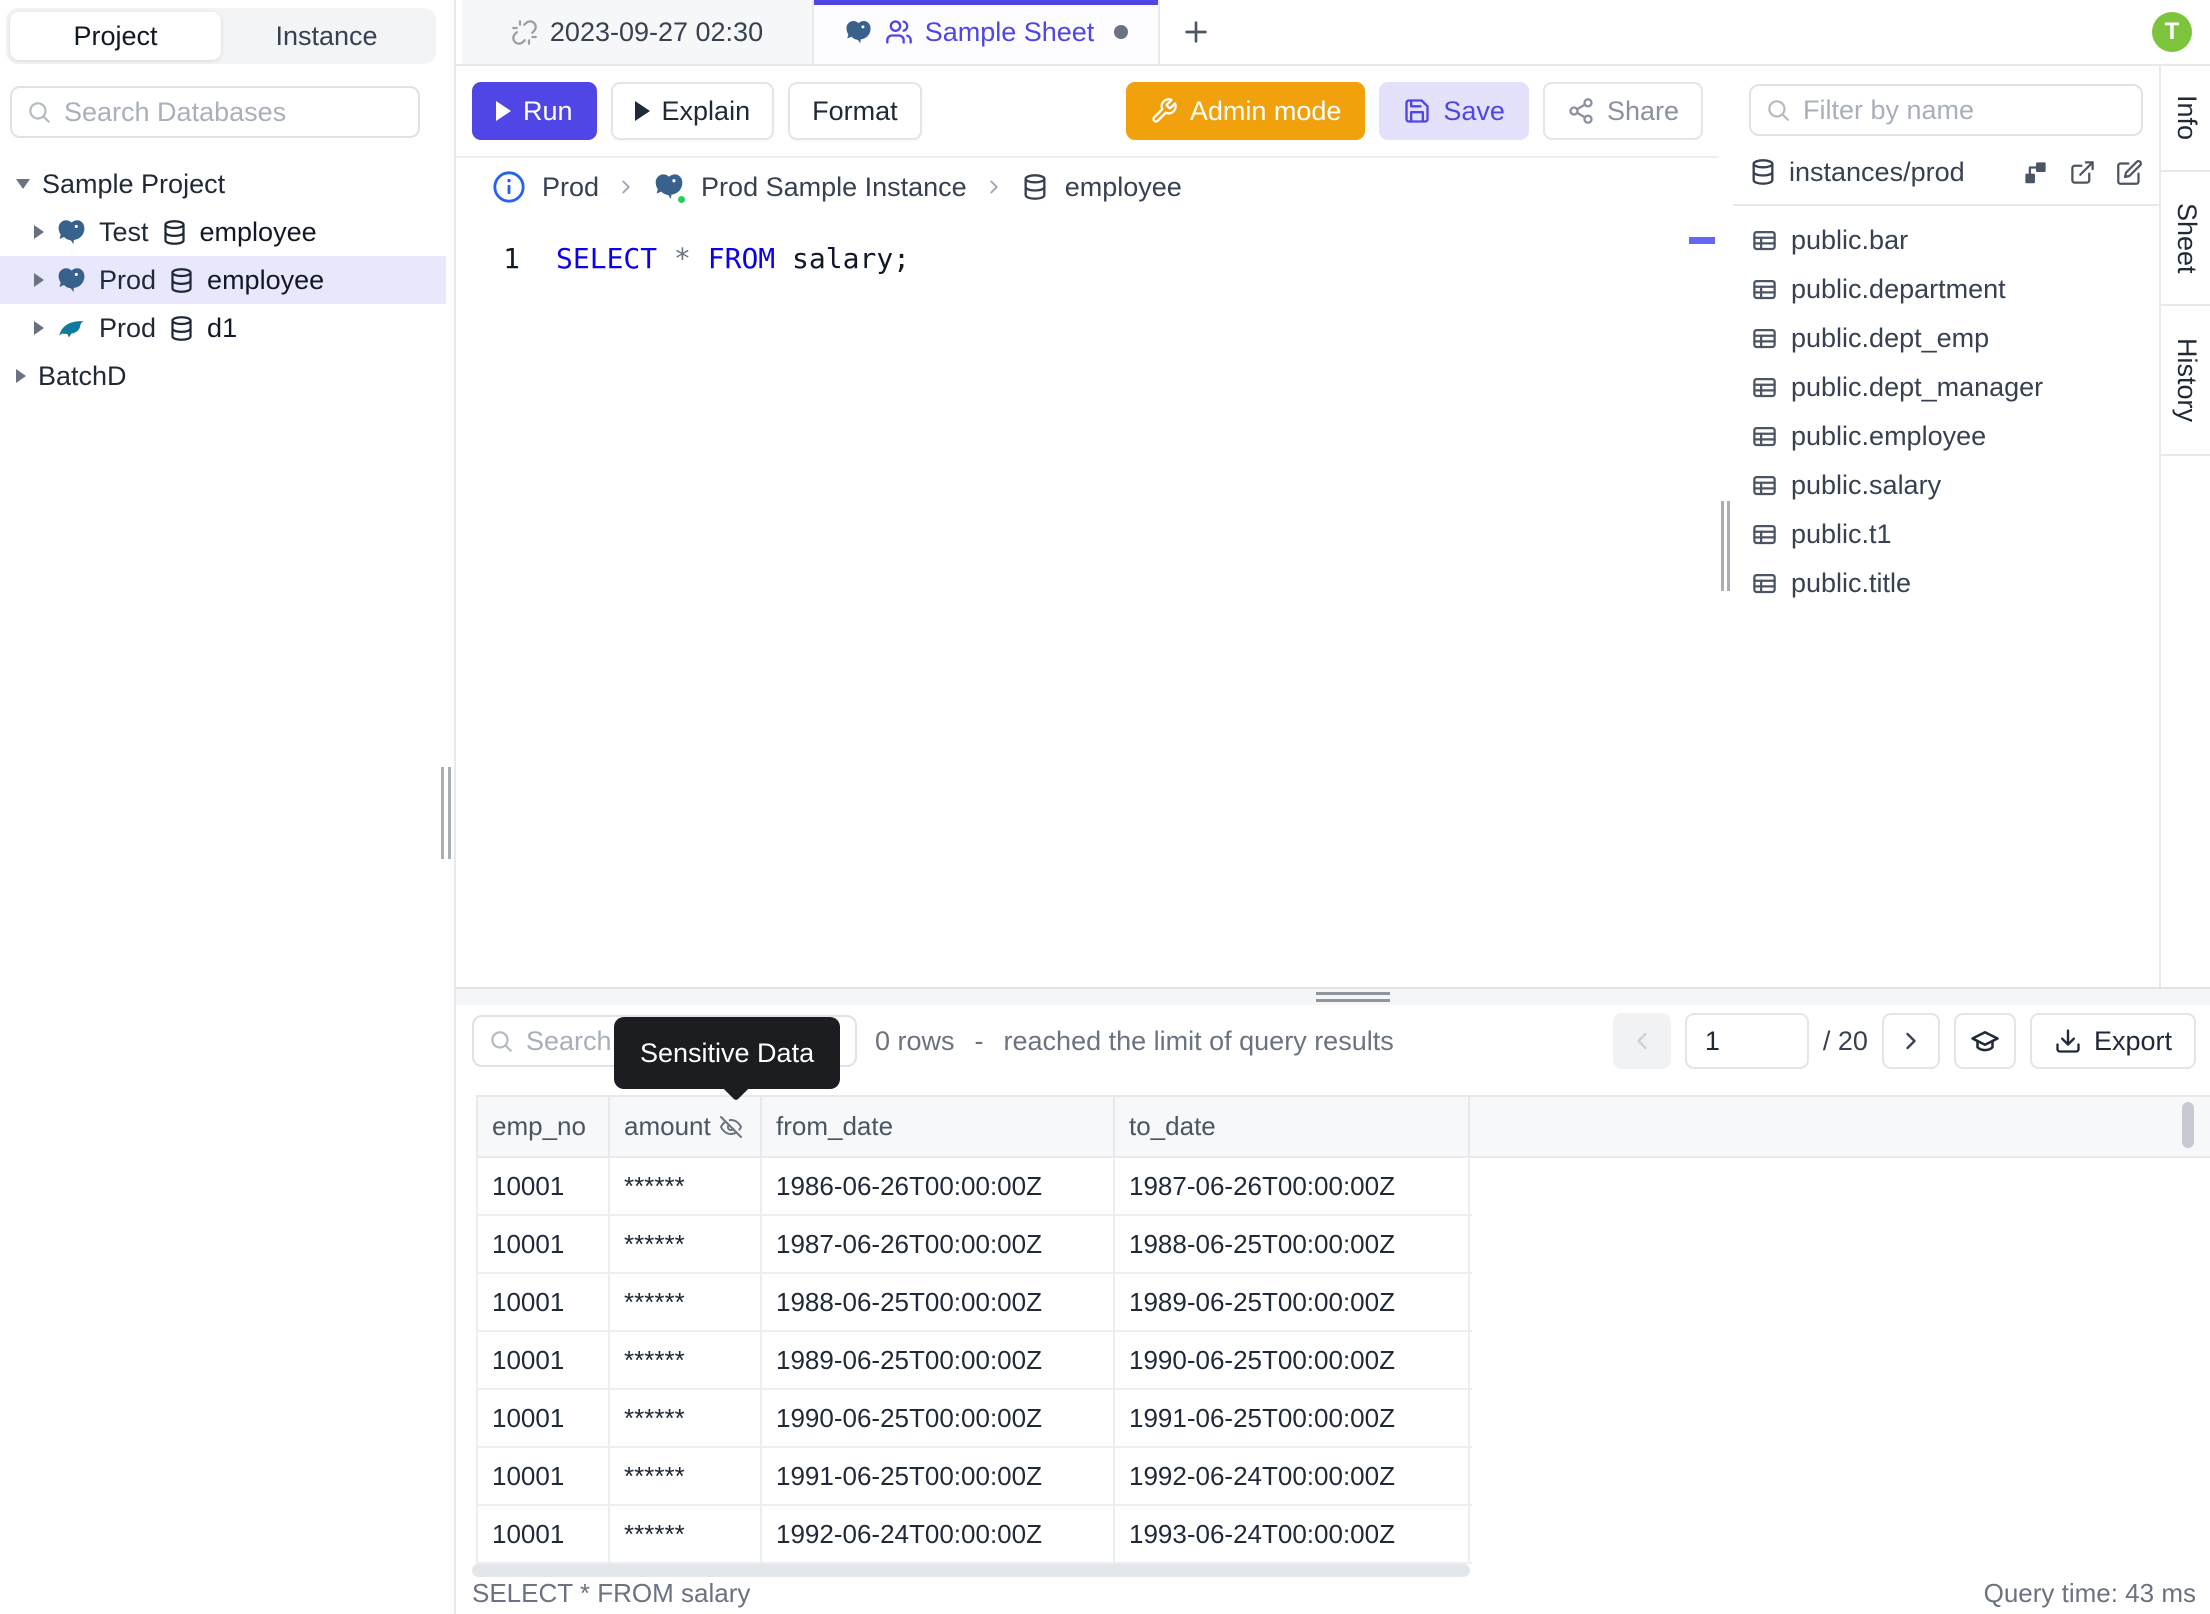 The width and height of the screenshot is (2210, 1614). Describe the element at coordinates (23, 184) in the screenshot. I see `caret-down-icon` at that location.